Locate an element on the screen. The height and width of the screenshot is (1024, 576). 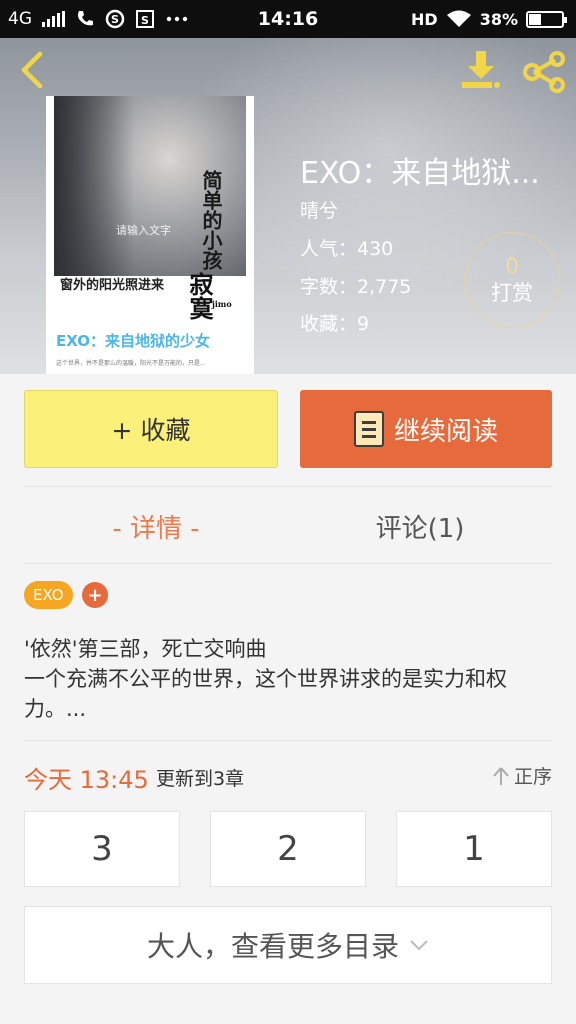
sort-order-button: 正序 is located at coordinates (522, 775).